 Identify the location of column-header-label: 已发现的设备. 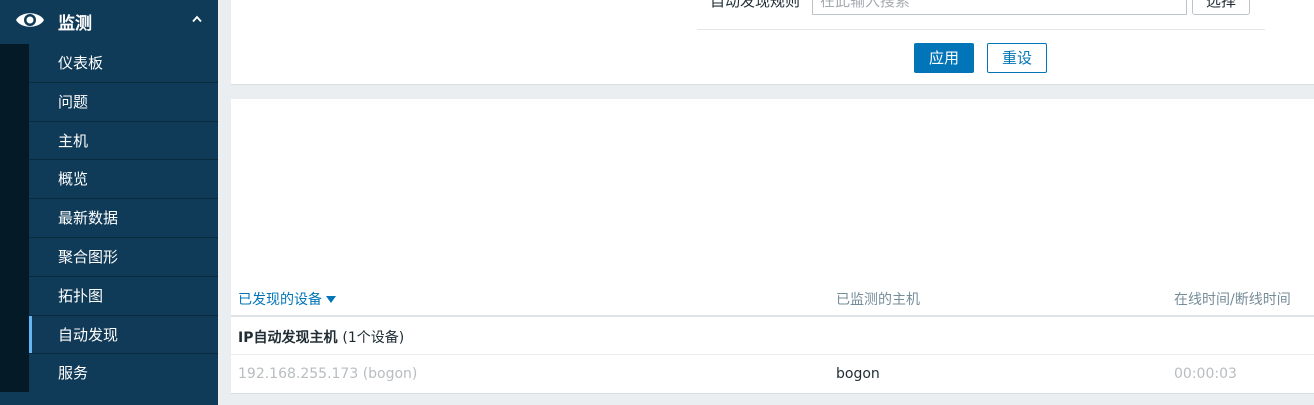
(280, 300).